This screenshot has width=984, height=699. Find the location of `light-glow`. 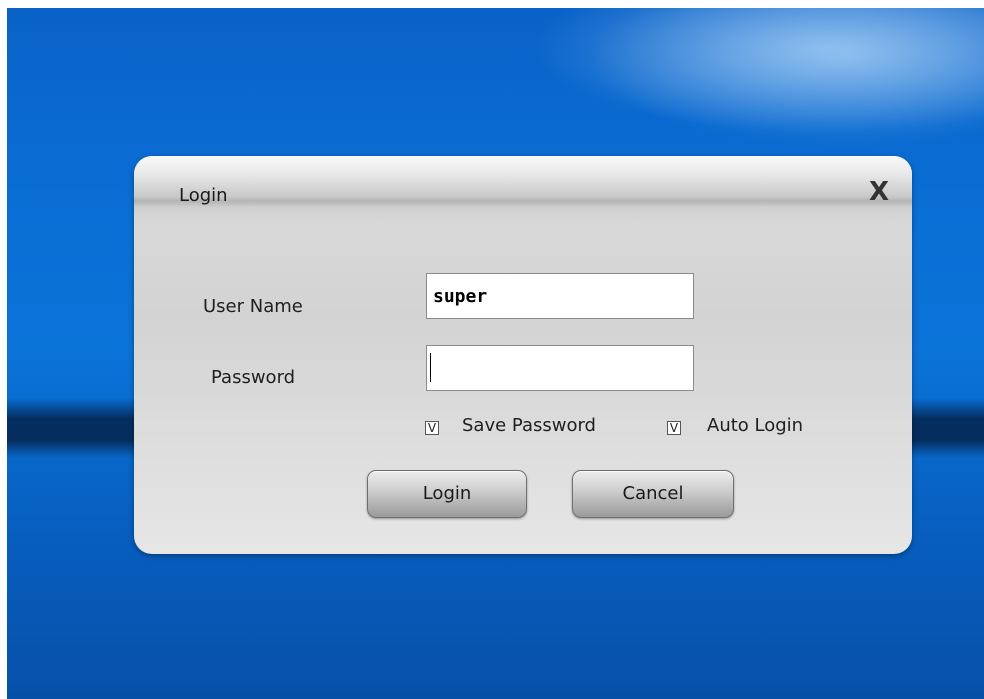

light-glow is located at coordinates (785, 78).